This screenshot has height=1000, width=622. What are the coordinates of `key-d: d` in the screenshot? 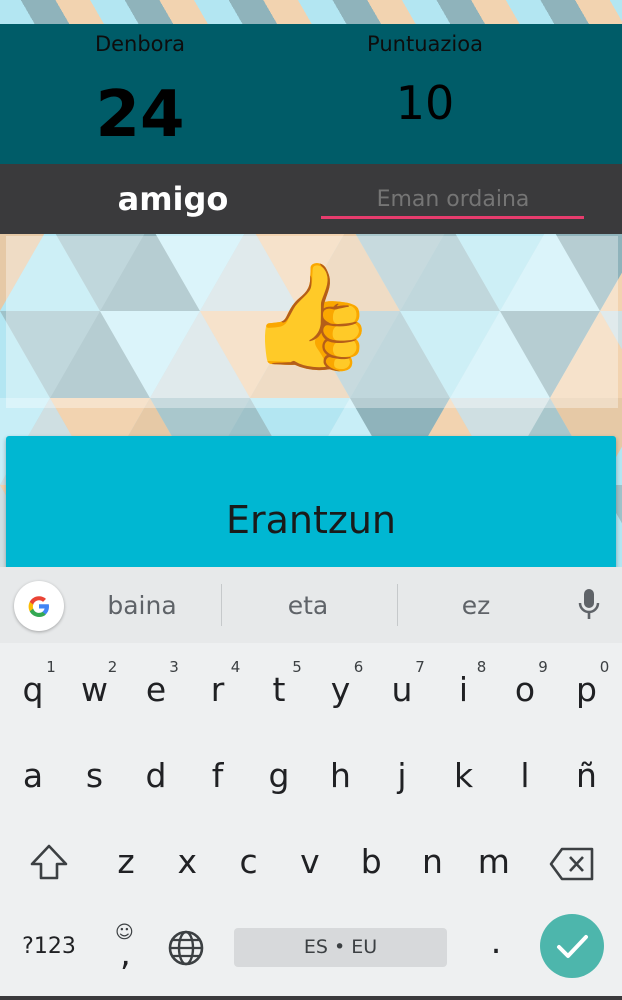 It's located at (156, 775).